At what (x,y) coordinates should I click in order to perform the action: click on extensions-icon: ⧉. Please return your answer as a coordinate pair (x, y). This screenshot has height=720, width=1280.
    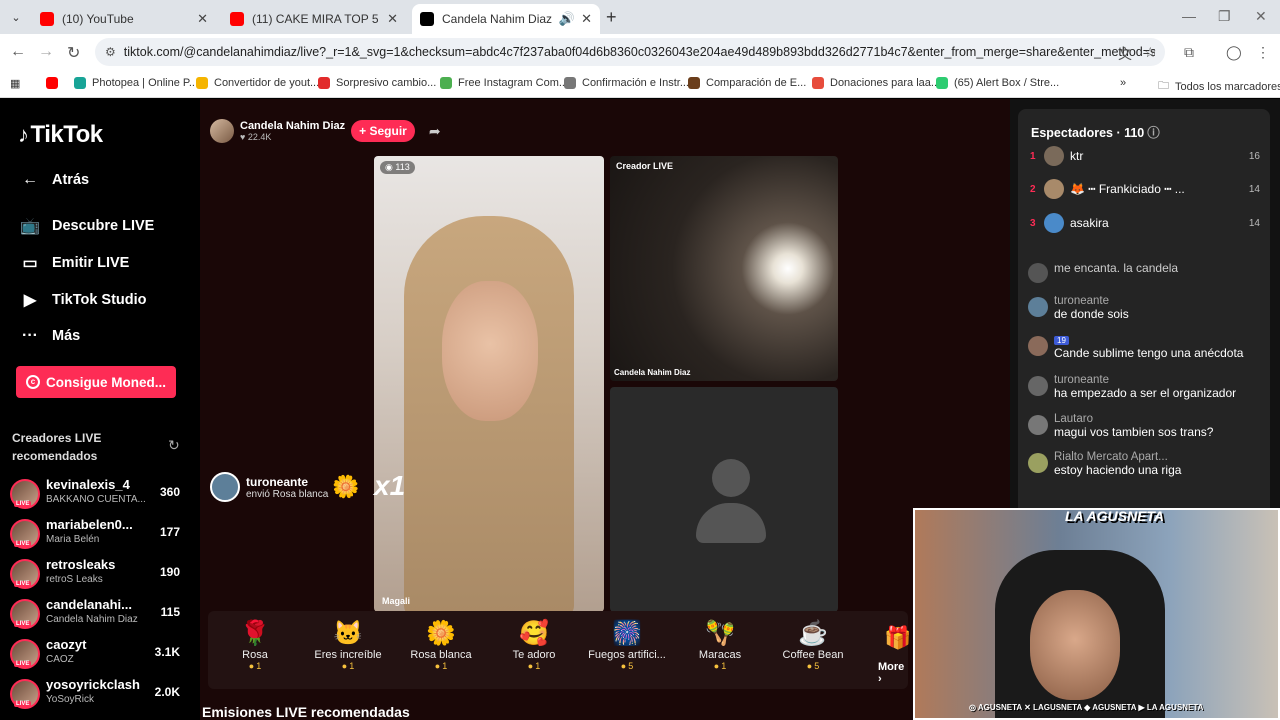
    Looking at the image, I should click on (1189, 52).